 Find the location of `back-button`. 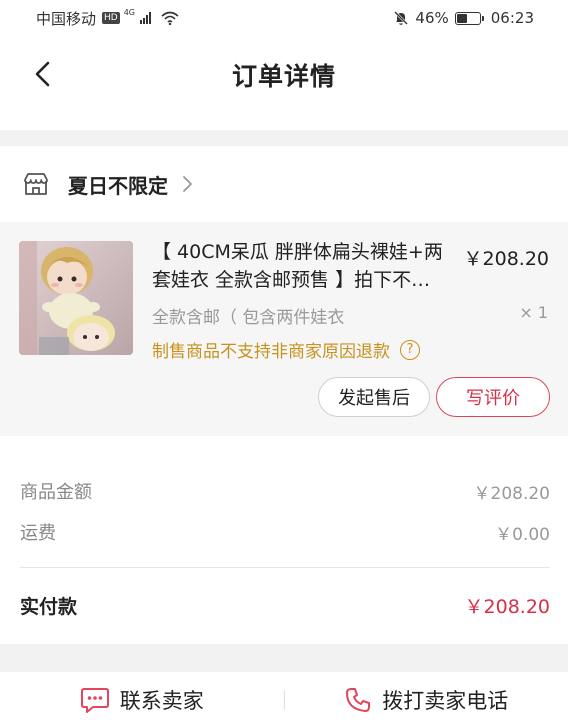

back-button is located at coordinates (42, 74).